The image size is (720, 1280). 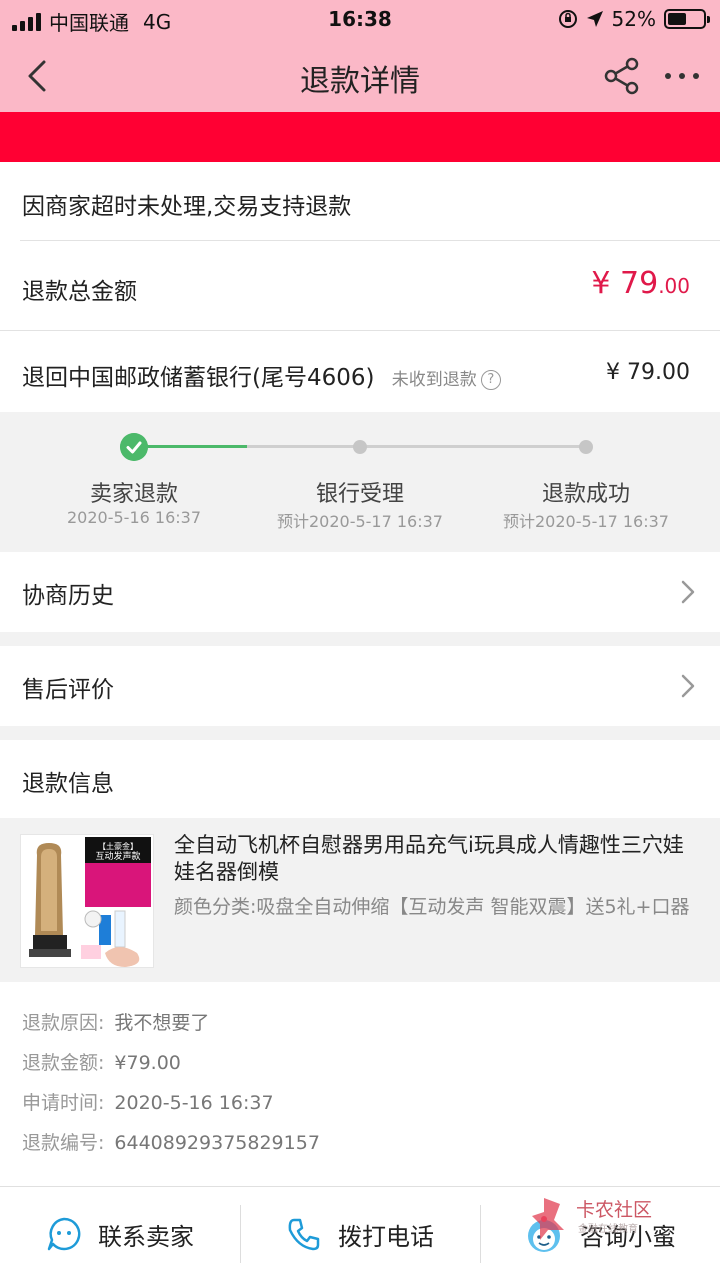 I want to click on step-time: 2020-5-16 16:37, so click(x=134, y=517).